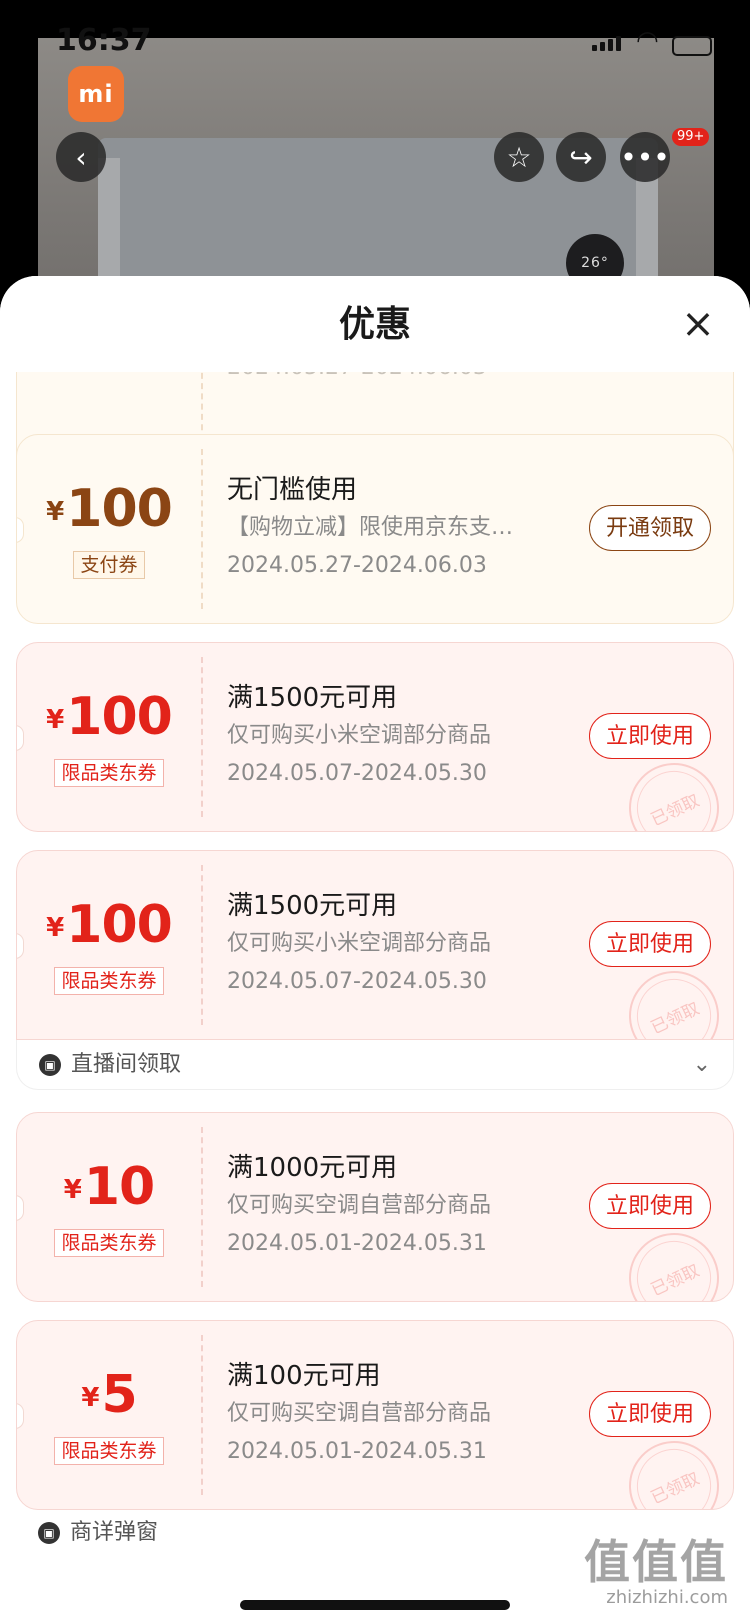 Image resolution: width=750 pixels, height=1624 pixels. What do you see at coordinates (692, 46) in the screenshot?
I see `battery-icon` at bounding box center [692, 46].